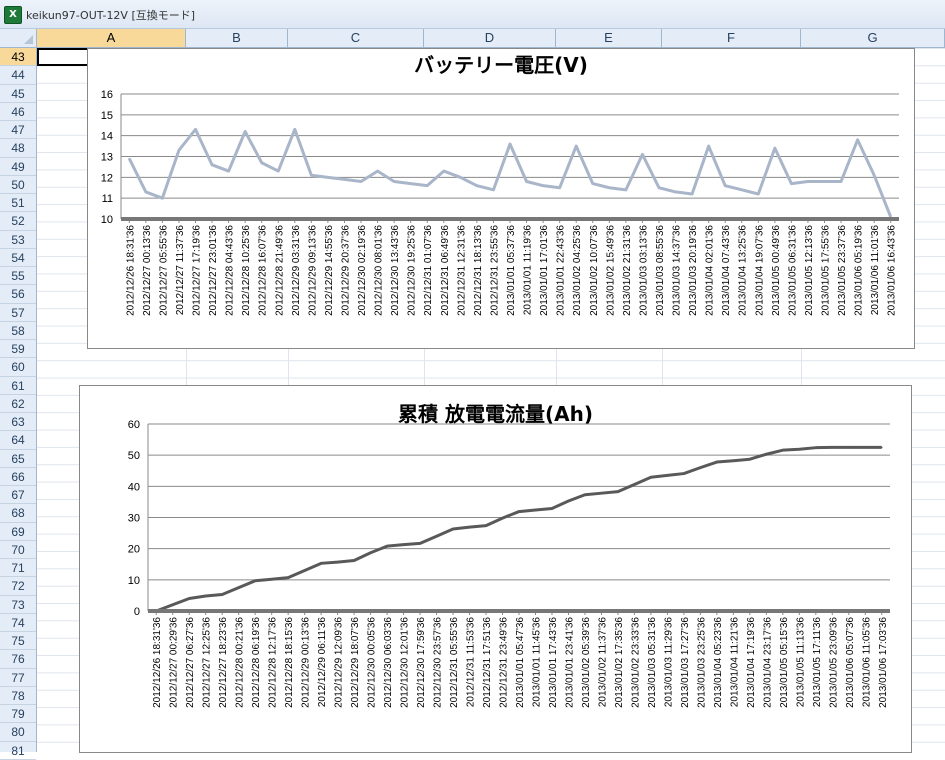 The image size is (945, 760). I want to click on x-tick-label: 2013/01/06 05:07'36, so click(850, 662).